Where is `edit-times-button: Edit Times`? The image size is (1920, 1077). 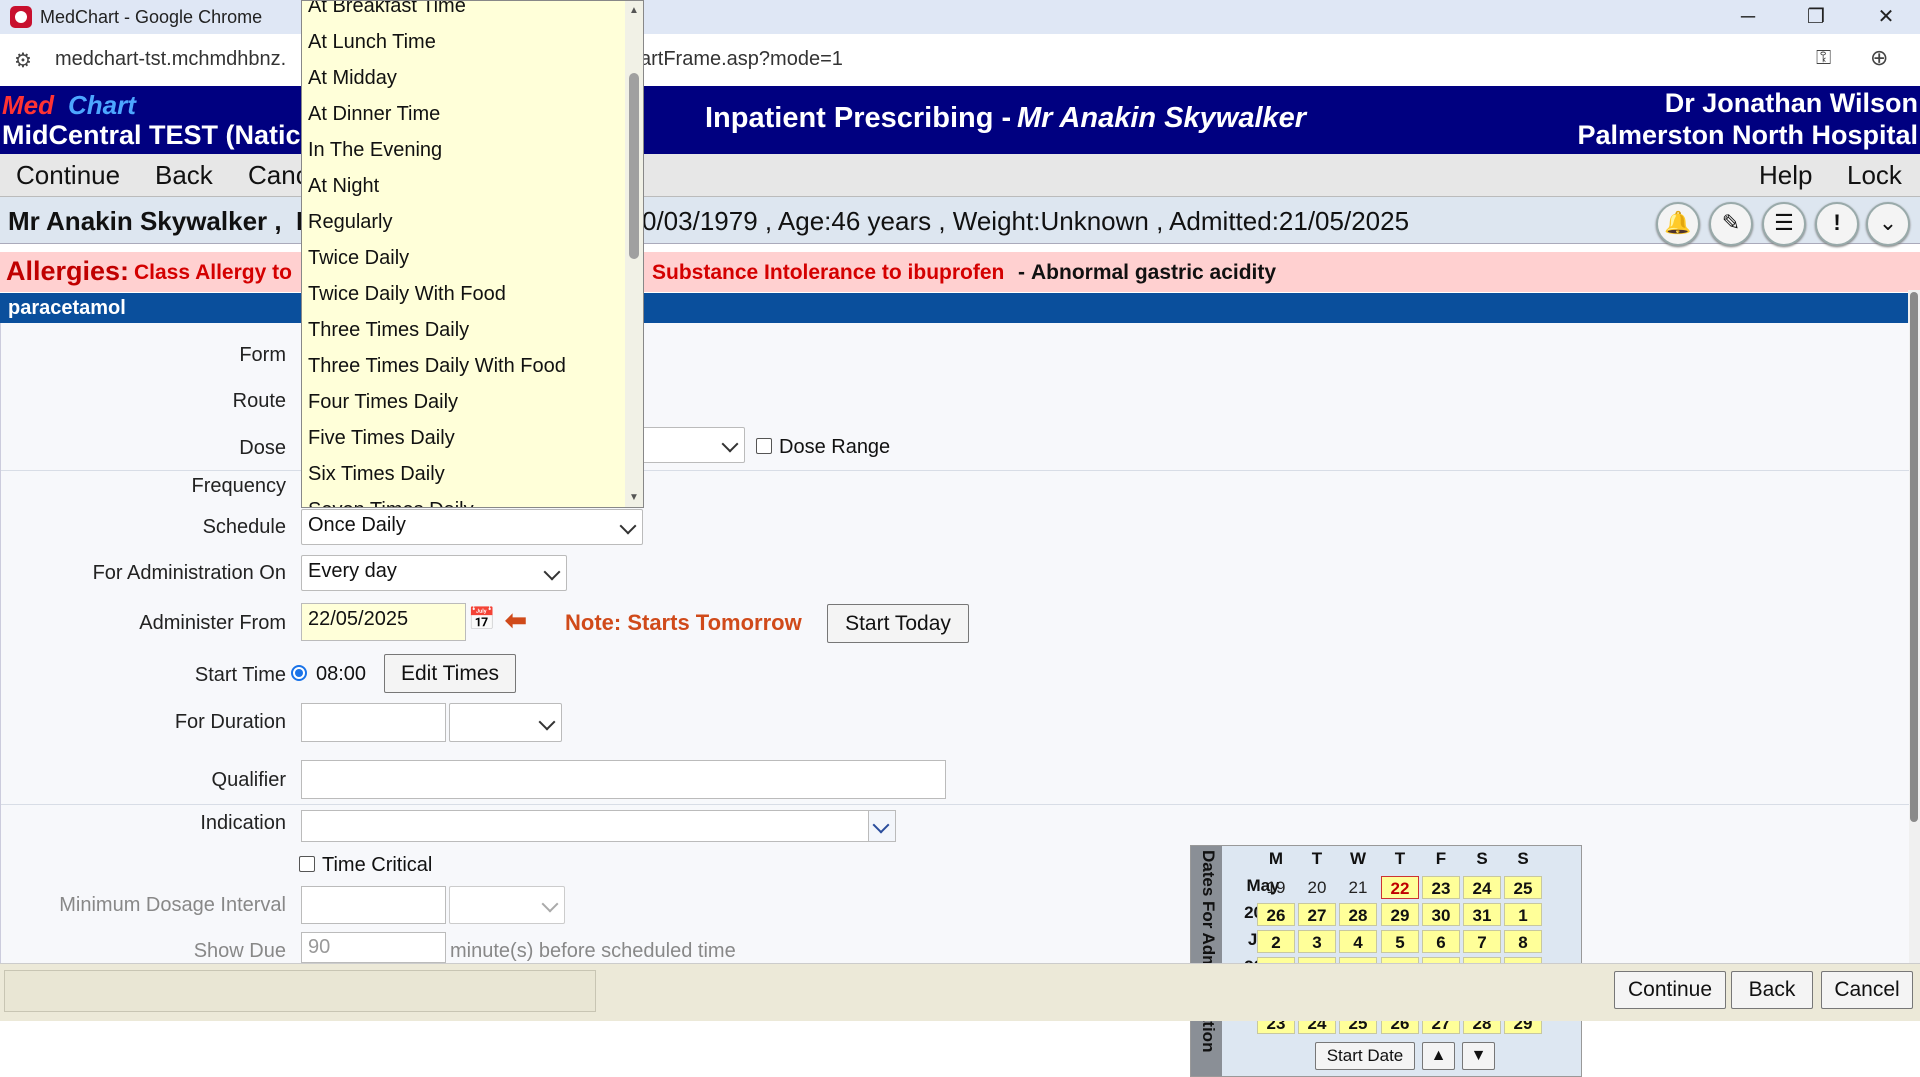 edit-times-button: Edit Times is located at coordinates (450, 673).